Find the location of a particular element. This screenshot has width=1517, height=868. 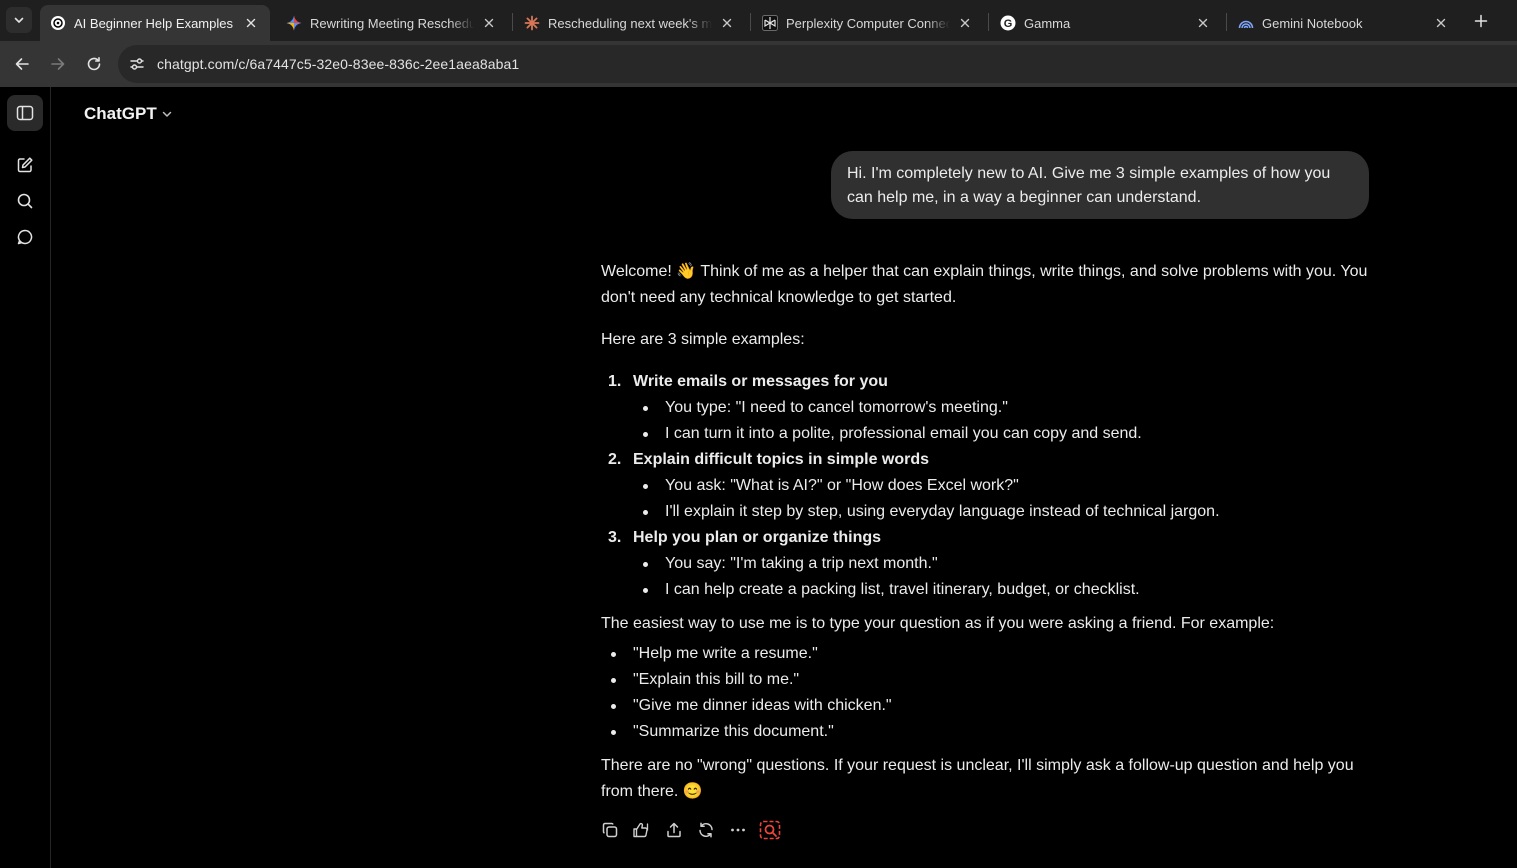

sidebar-icon is located at coordinates (25, 113).